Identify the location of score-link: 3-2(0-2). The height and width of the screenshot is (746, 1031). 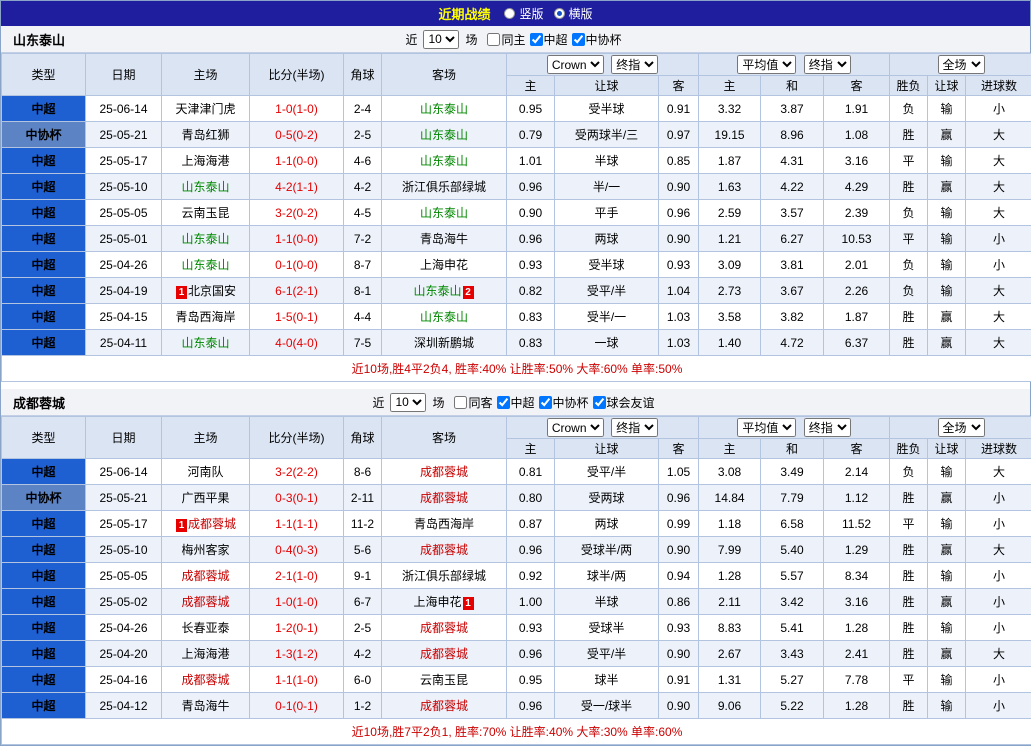
(296, 213).